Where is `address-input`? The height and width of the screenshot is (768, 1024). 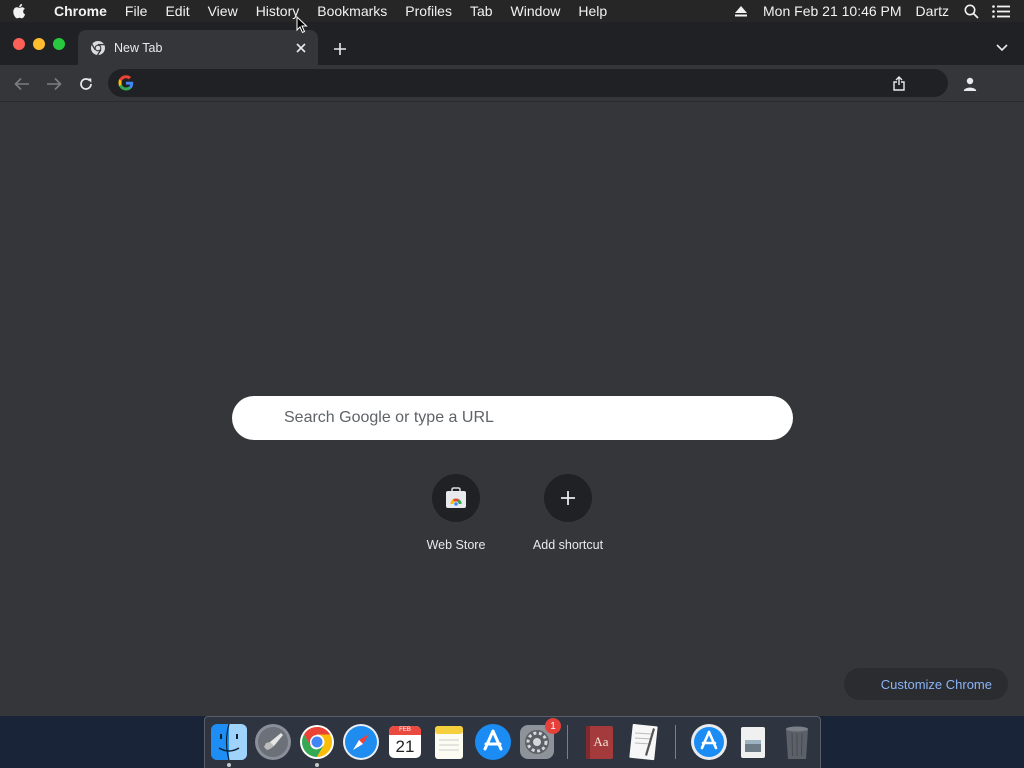
address-input is located at coordinates (517, 83).